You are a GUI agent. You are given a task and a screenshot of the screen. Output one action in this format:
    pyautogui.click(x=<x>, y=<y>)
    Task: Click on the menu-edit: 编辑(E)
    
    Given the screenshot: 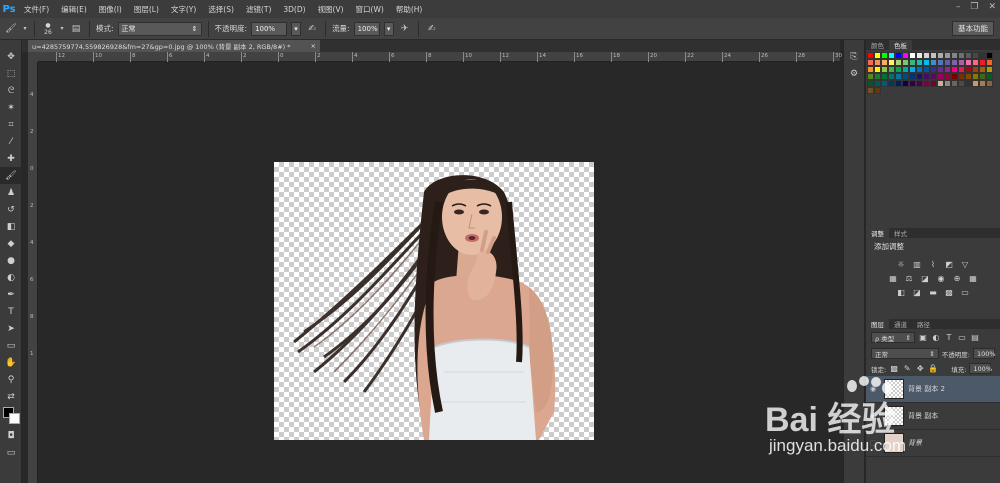 What is the action you would take?
    pyautogui.click(x=74, y=9)
    